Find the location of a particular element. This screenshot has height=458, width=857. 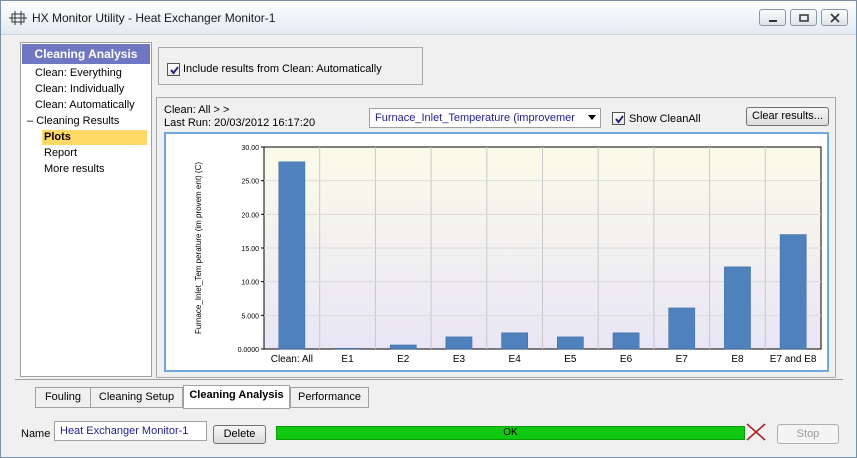

heat-exchanger-icon is located at coordinates (18, 18).